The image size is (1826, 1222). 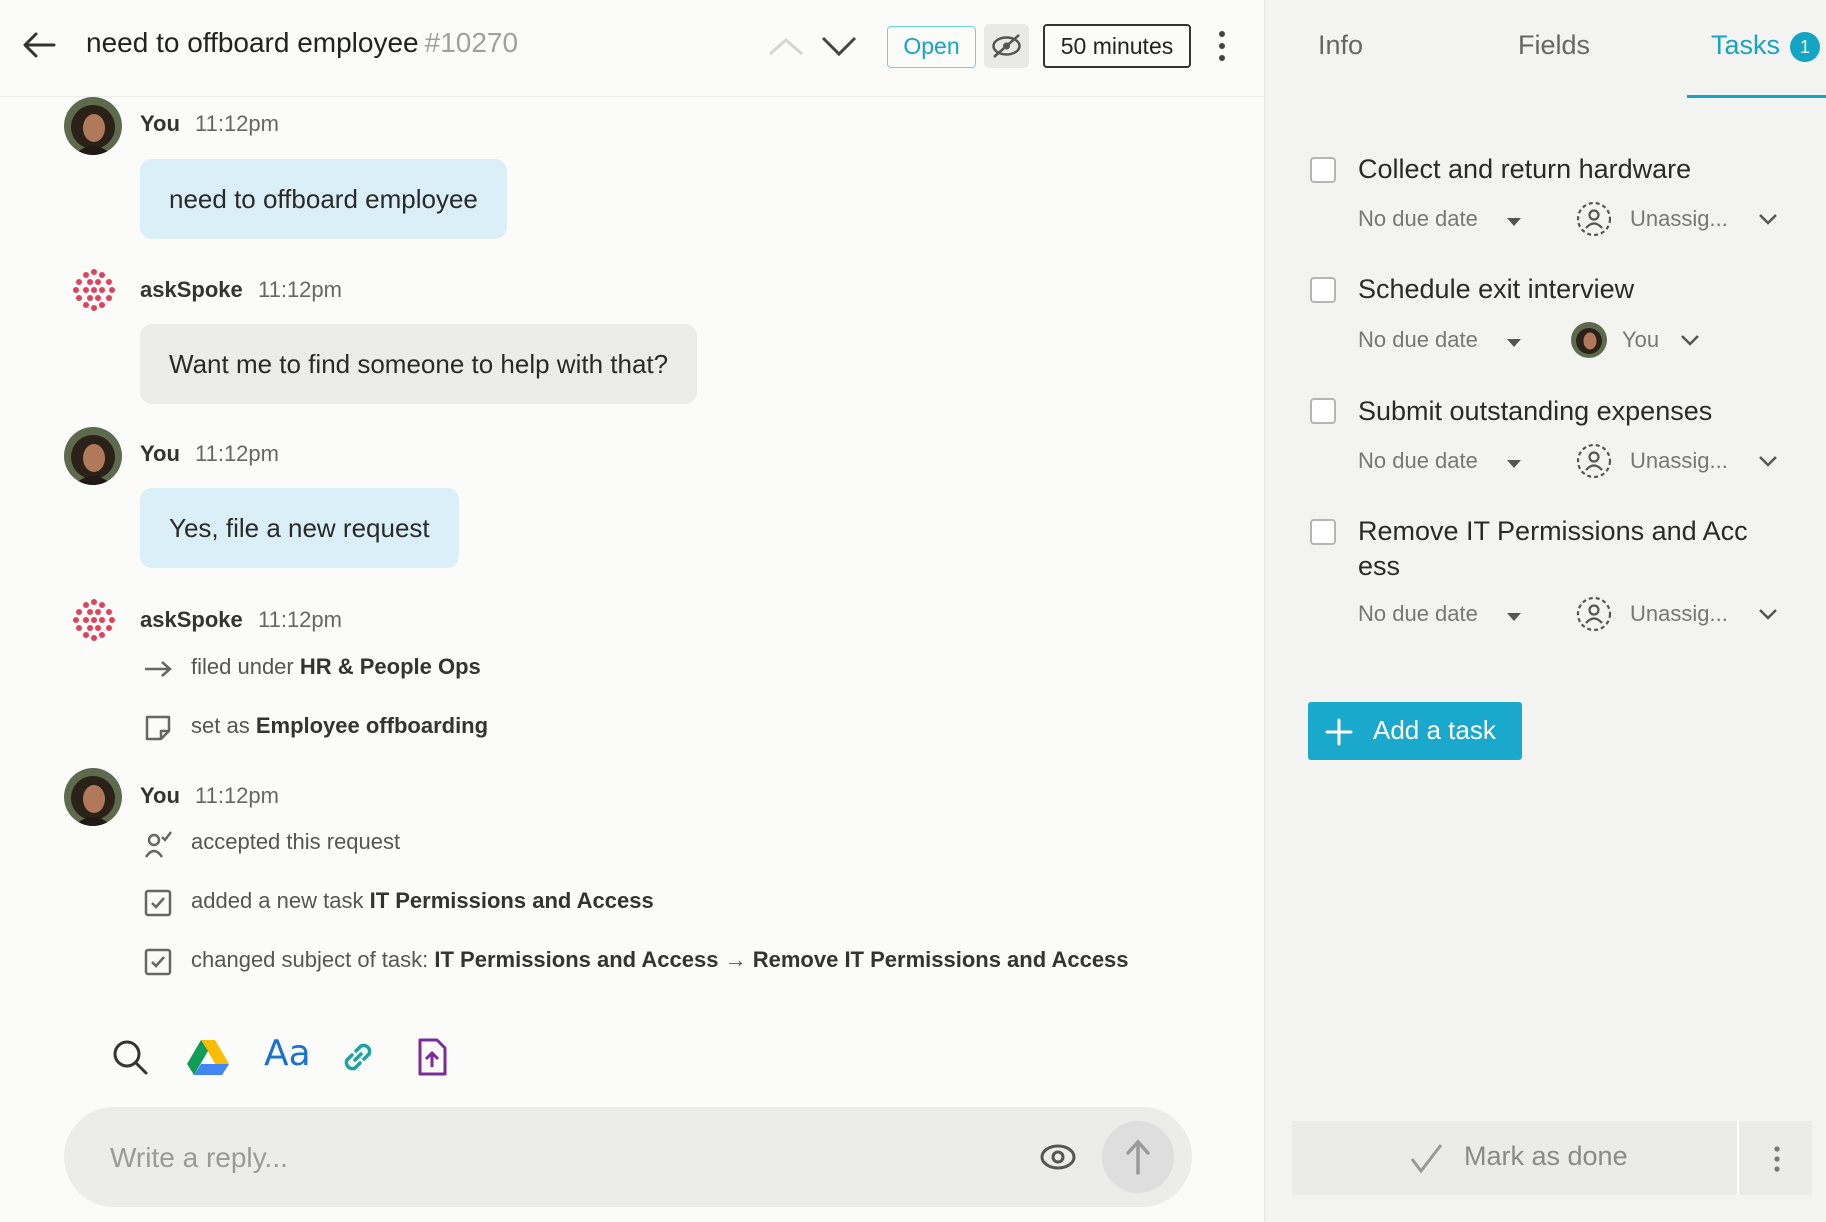 What do you see at coordinates (1554, 45) in the screenshot?
I see `tab-fields: Fields` at bounding box center [1554, 45].